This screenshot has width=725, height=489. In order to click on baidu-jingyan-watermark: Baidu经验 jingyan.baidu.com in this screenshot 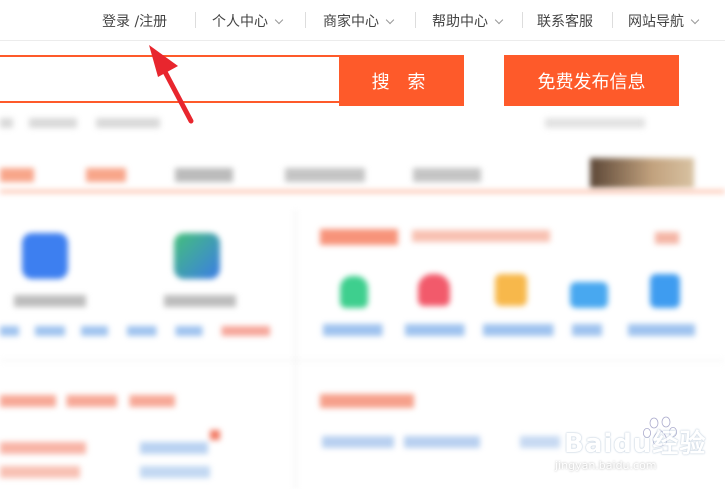, I will do `click(633, 444)`.